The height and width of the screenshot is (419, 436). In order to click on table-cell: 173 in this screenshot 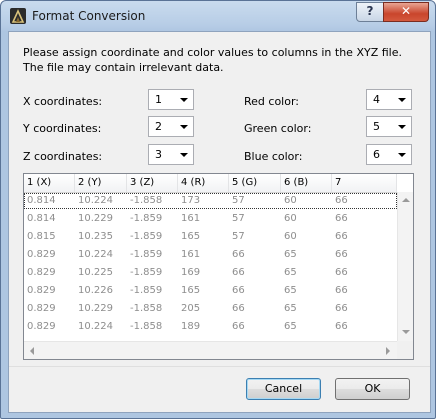, I will do `click(191, 200)`.